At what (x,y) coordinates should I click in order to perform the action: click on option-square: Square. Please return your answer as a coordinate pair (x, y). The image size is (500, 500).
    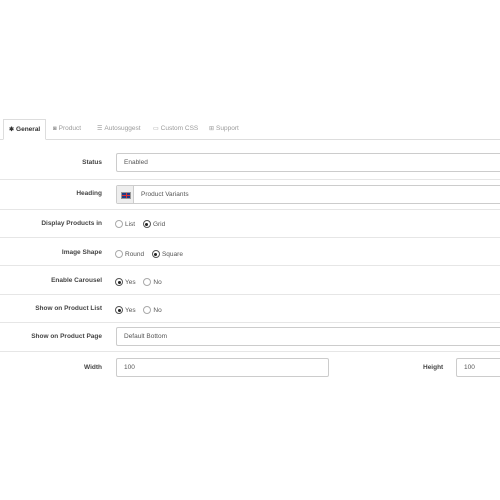
    Looking at the image, I should click on (167, 254).